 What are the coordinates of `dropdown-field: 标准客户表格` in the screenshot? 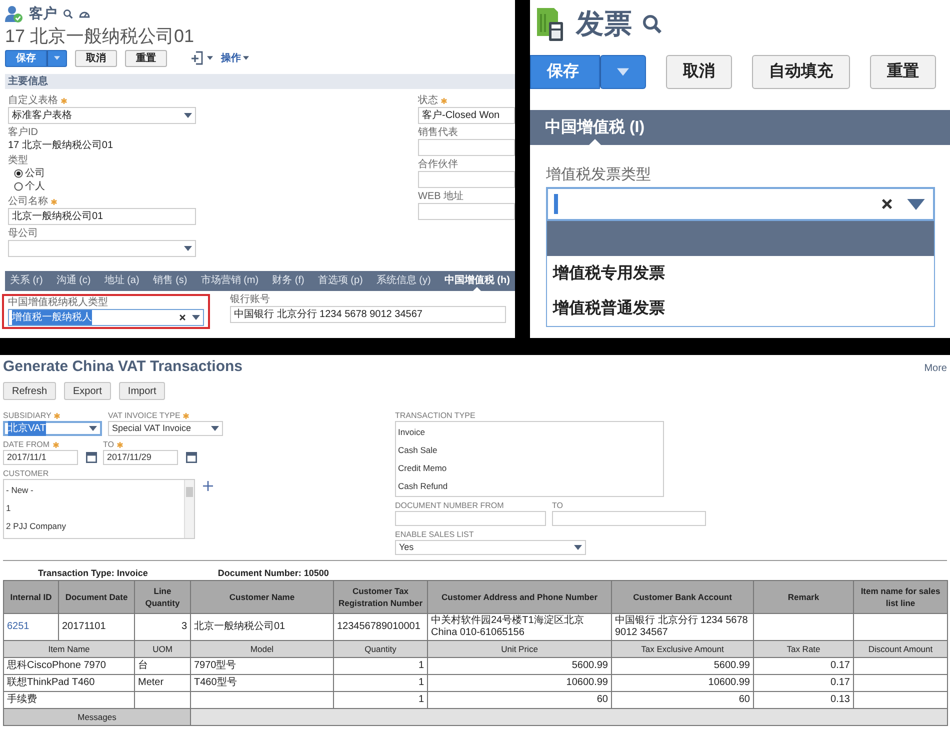 It's located at (102, 115).